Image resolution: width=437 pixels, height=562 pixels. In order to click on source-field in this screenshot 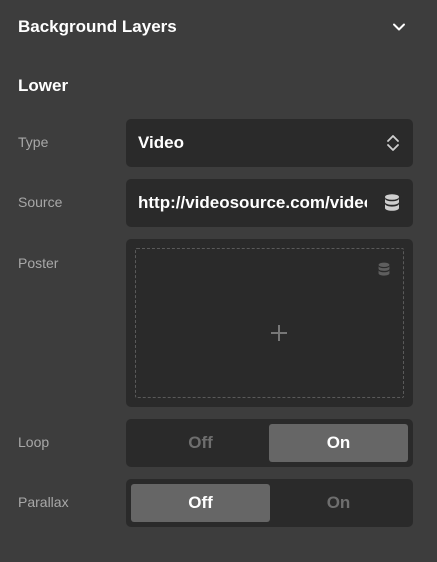, I will do `click(269, 203)`.